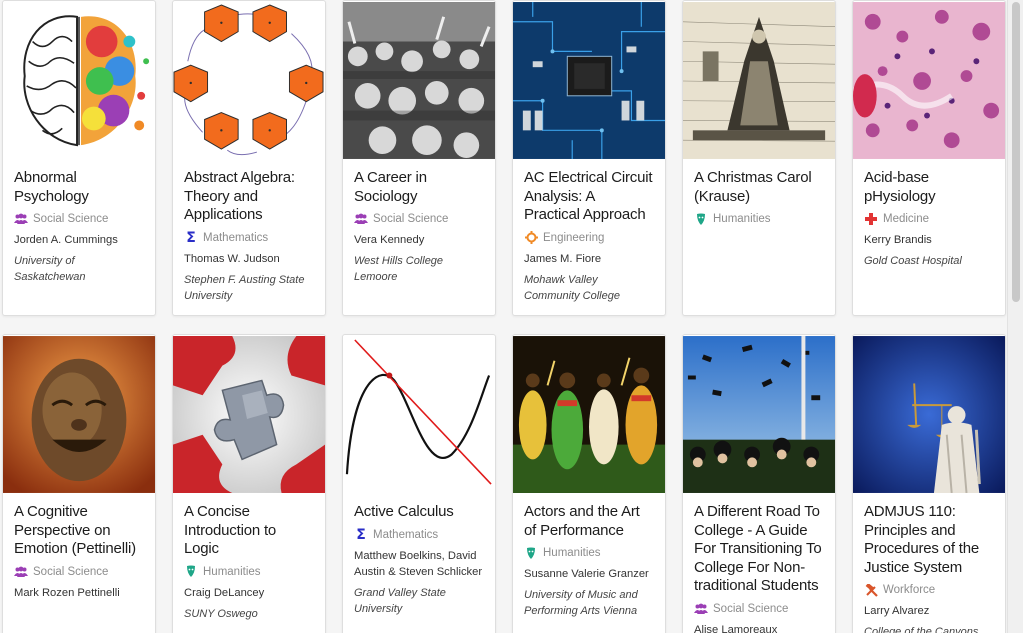 This screenshot has height=633, width=1023. Describe the element at coordinates (249, 80) in the screenshot. I see `book-cover-hexagons` at that location.